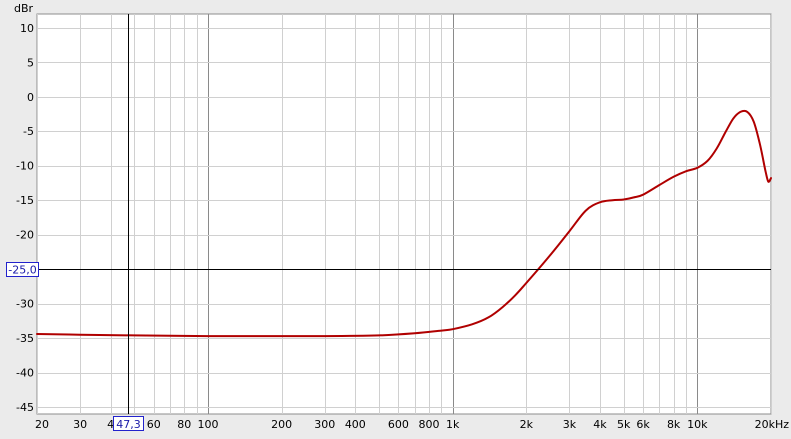 The height and width of the screenshot is (439, 791). What do you see at coordinates (25, 200) in the screenshot?
I see `y-tick-label: -15` at bounding box center [25, 200].